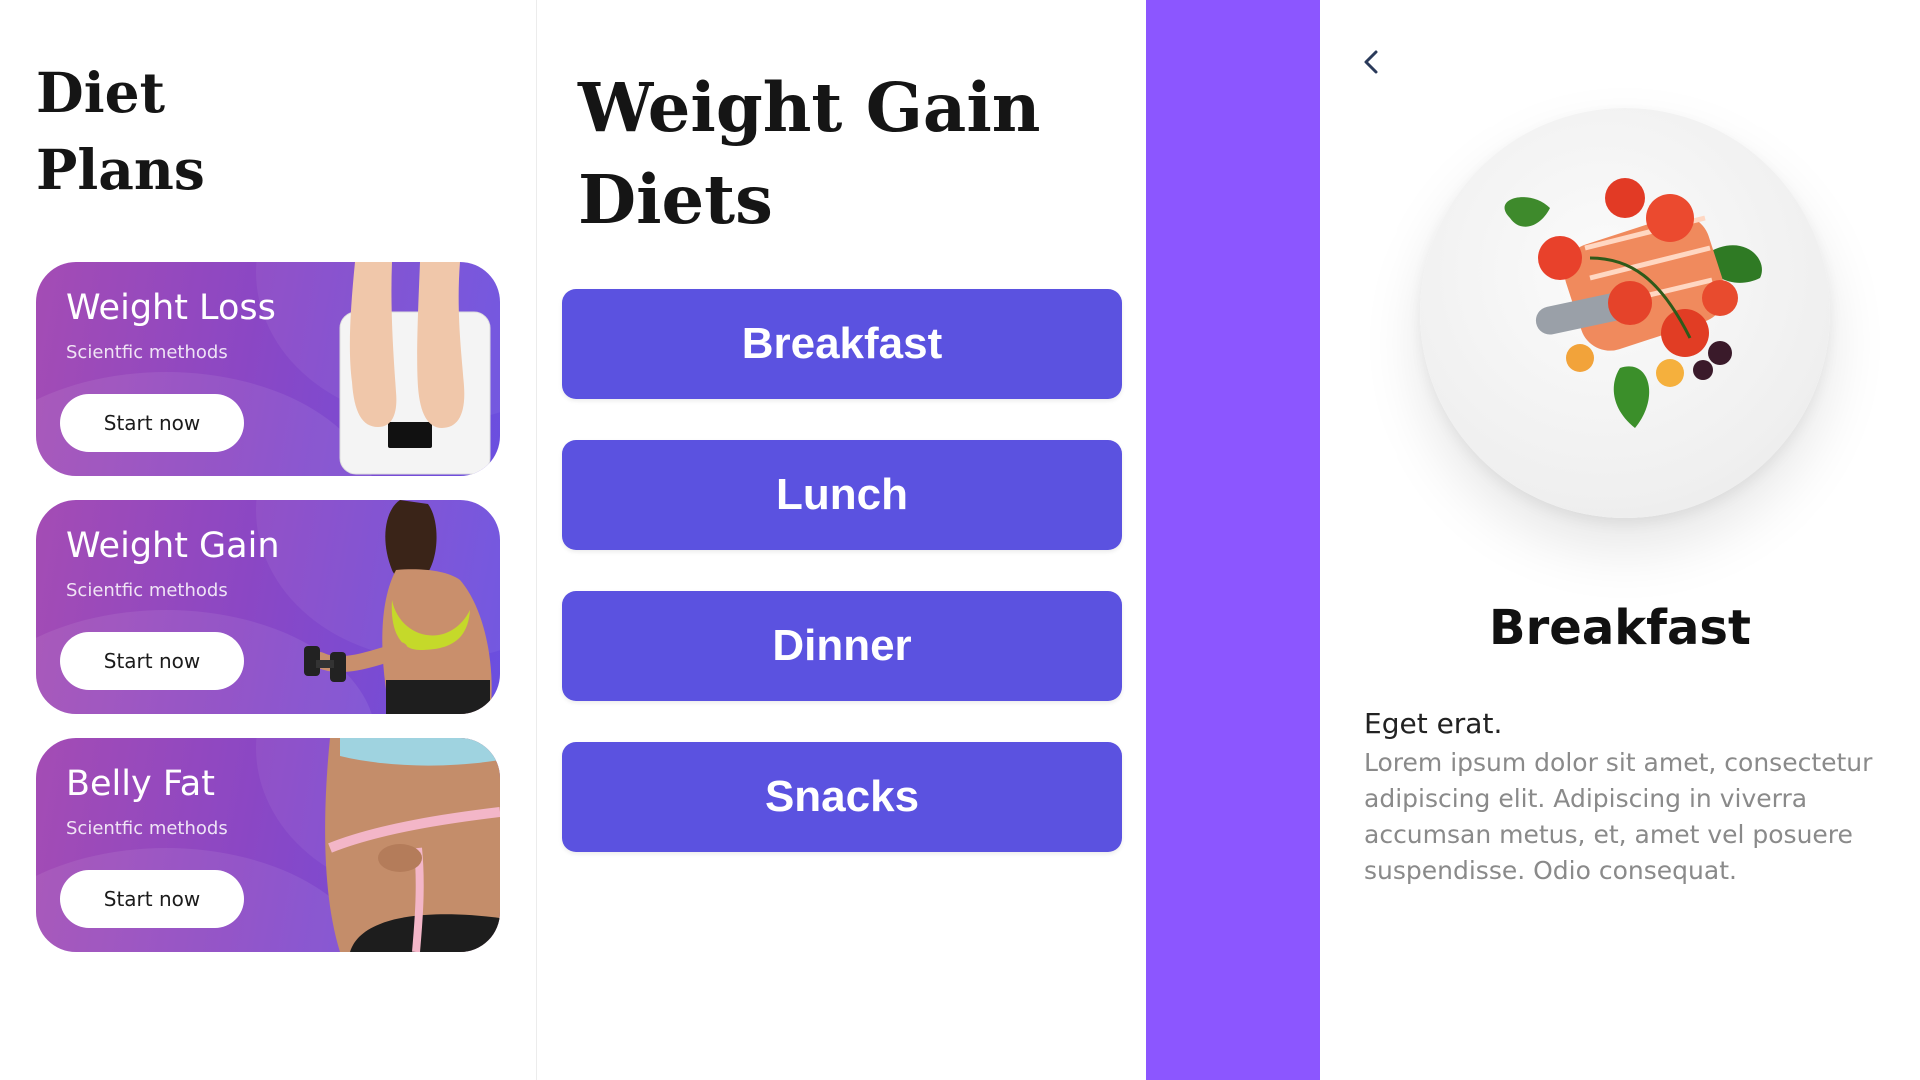 The width and height of the screenshot is (1920, 1080). I want to click on plan-card-belly-fat: Belly Fat Scientfic methods Start now, so click(268, 845).